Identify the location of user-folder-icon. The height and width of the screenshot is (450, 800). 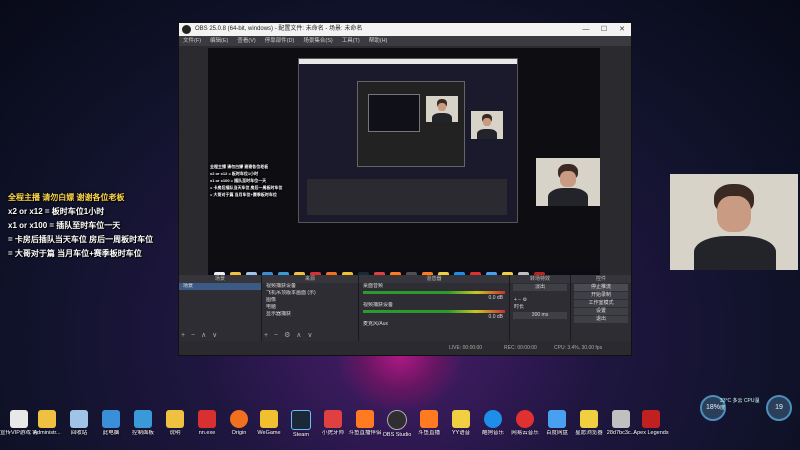
(47, 419).